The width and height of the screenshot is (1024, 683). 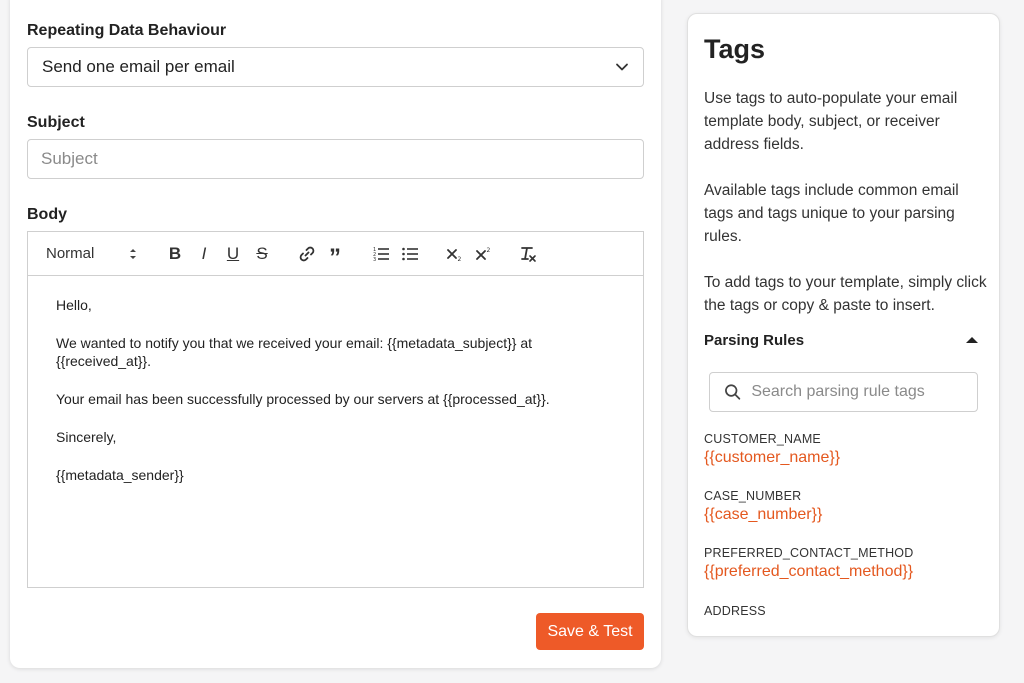 I want to click on format-select: Normal, so click(x=92, y=254).